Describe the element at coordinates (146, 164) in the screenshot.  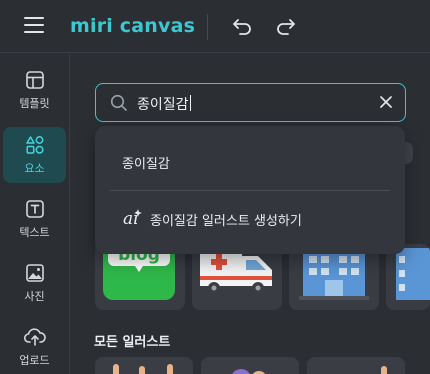
I see `suggestion-label: 종이질감` at that location.